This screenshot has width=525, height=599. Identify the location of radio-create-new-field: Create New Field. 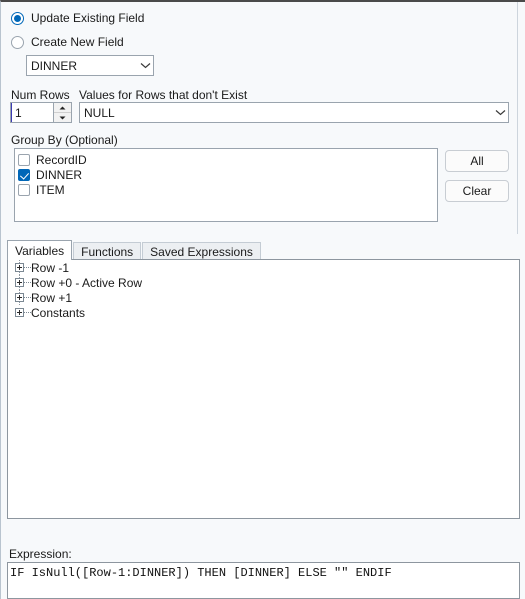
(67, 42).